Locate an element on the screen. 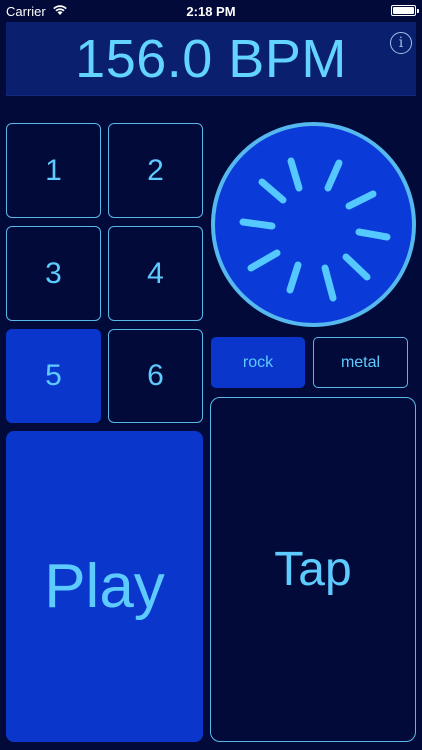 The image size is (422, 750). battery-icon is located at coordinates (405, 10).